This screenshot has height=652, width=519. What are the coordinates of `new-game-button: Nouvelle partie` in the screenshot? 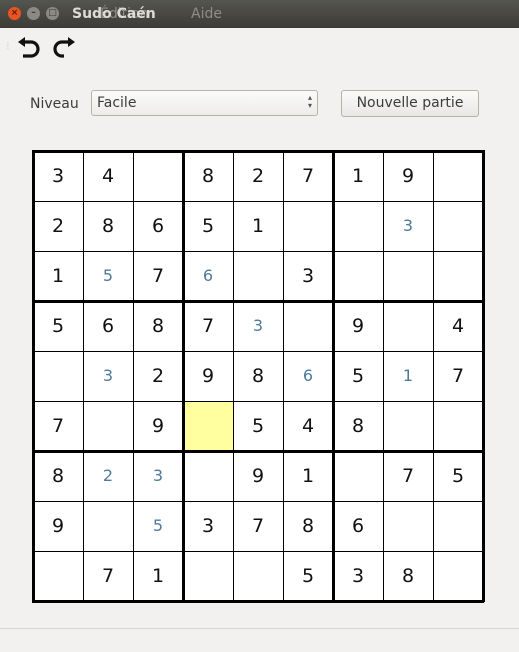 It's located at (410, 103).